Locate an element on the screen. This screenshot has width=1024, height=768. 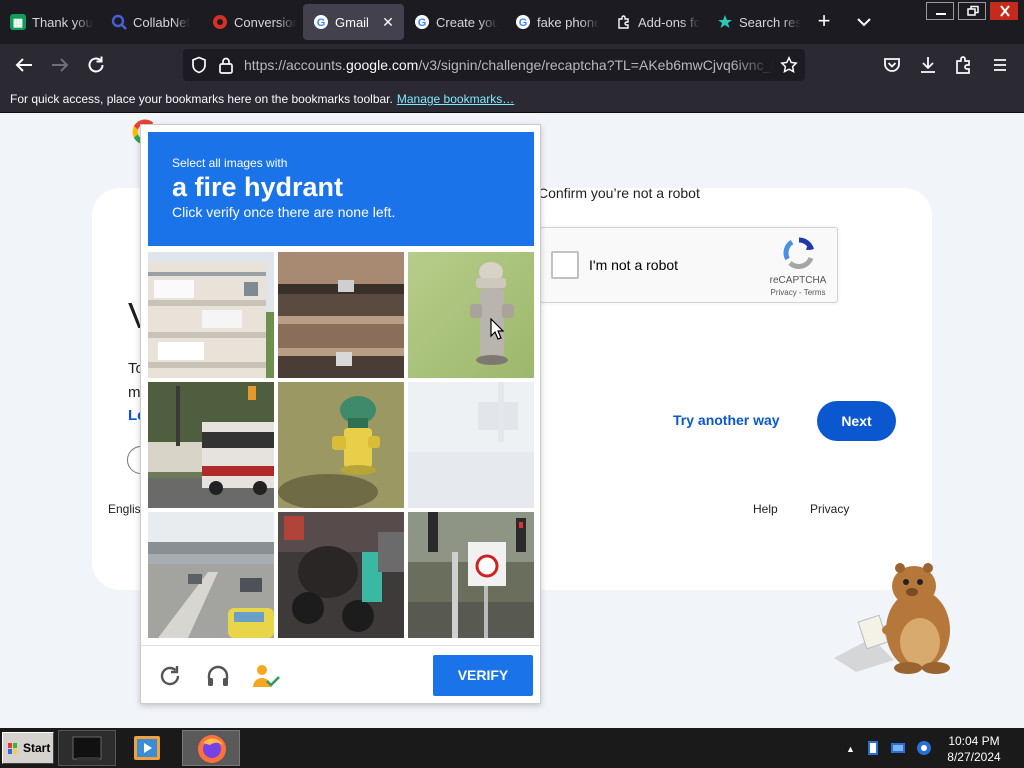
taskbar-media-player-app is located at coordinates (147, 748).